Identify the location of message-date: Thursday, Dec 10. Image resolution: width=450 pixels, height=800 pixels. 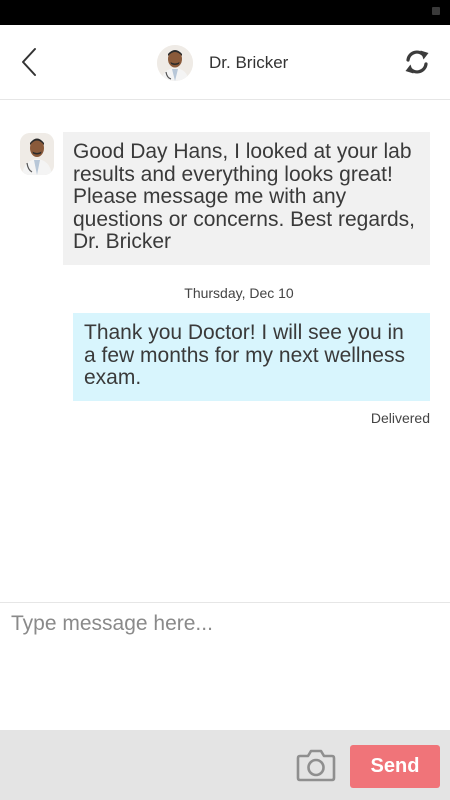
(239, 293).